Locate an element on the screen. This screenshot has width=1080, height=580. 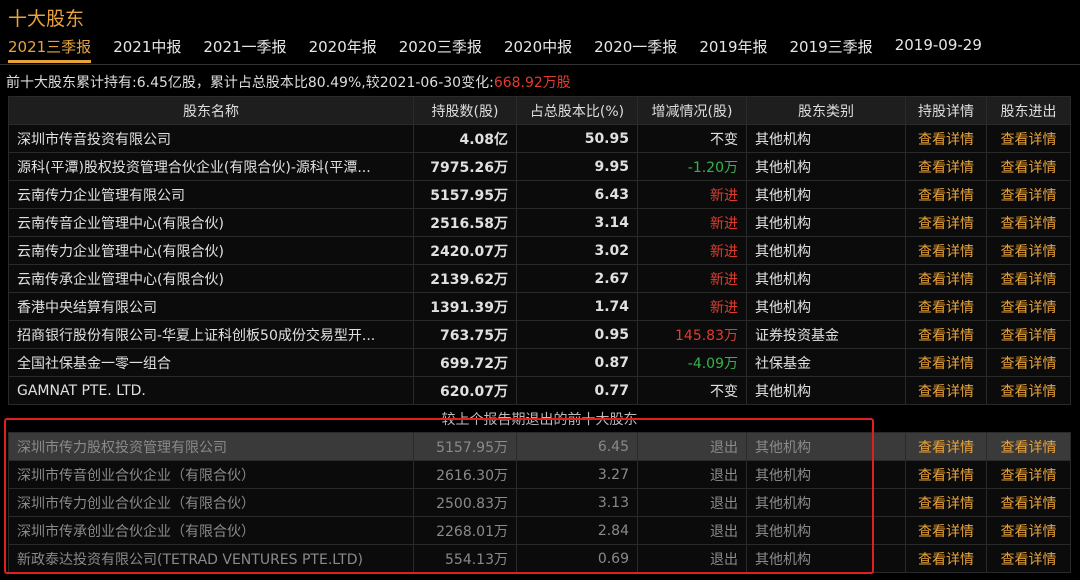
shareholder-type: 社保基金 is located at coordinates (826, 362).